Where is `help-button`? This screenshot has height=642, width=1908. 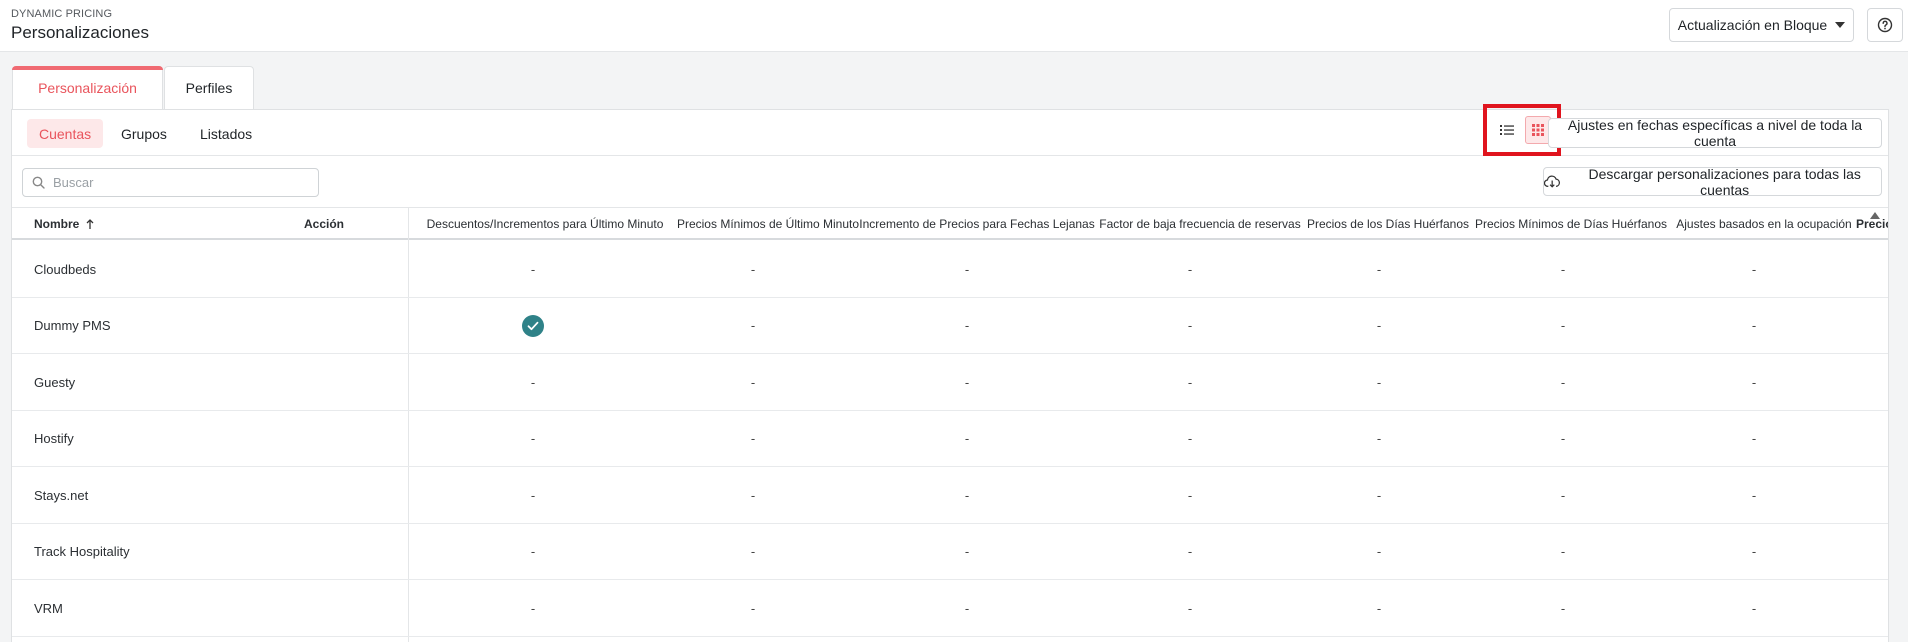 help-button is located at coordinates (1885, 25).